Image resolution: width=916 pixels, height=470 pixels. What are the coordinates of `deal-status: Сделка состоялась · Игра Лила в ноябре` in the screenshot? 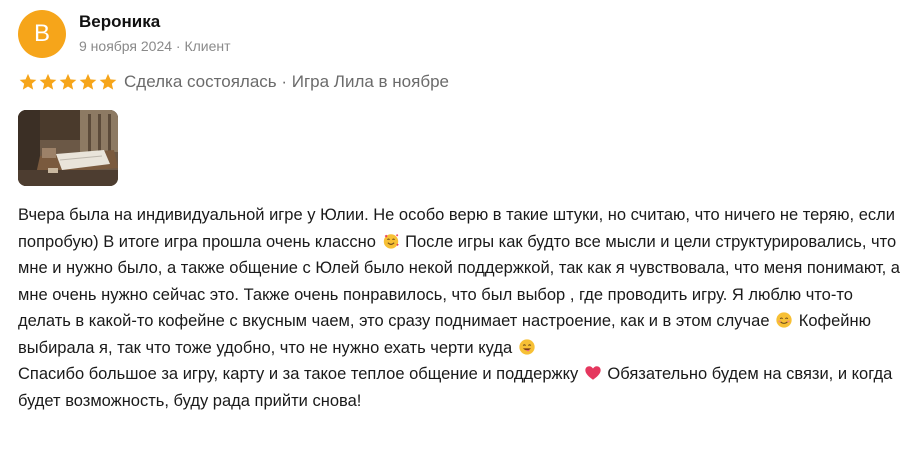 It's located at (286, 81).